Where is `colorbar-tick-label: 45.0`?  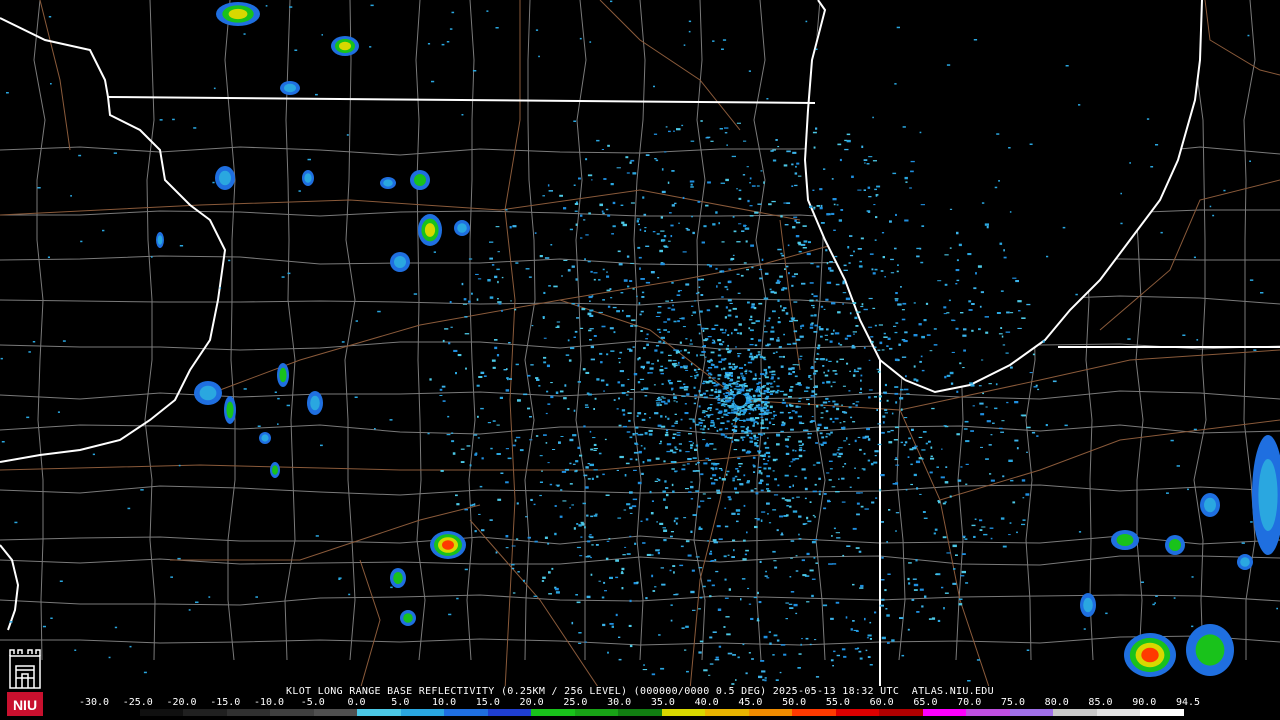 colorbar-tick-label: 45.0 is located at coordinates (750, 702).